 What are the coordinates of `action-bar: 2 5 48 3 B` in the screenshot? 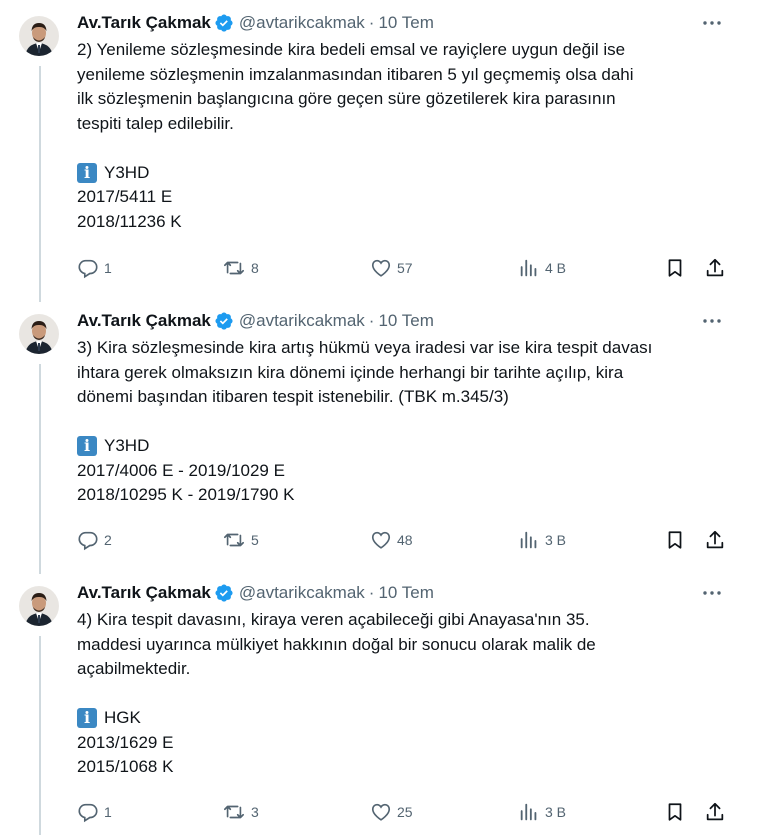 It's located at (402, 540).